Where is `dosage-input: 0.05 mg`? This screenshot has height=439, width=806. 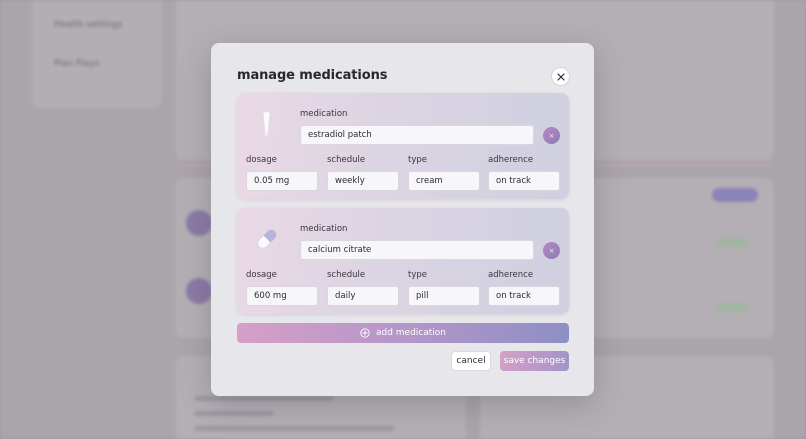
dosage-input: 0.05 mg is located at coordinates (282, 181).